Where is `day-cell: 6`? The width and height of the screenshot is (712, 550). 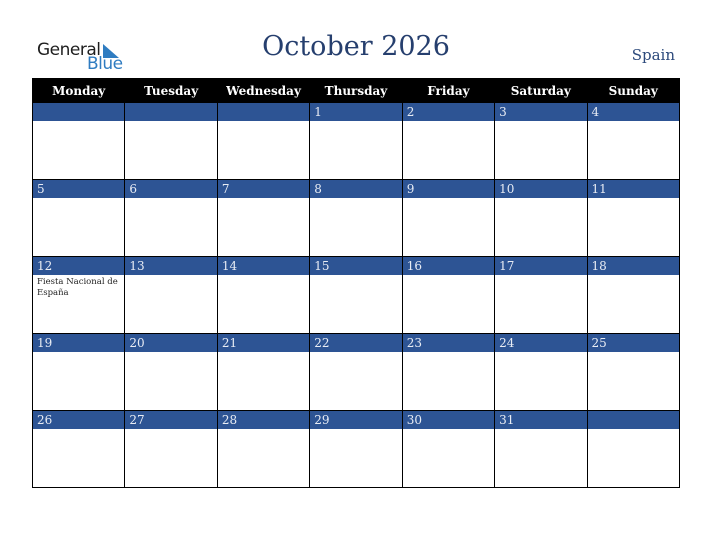 day-cell: 6 is located at coordinates (171, 218).